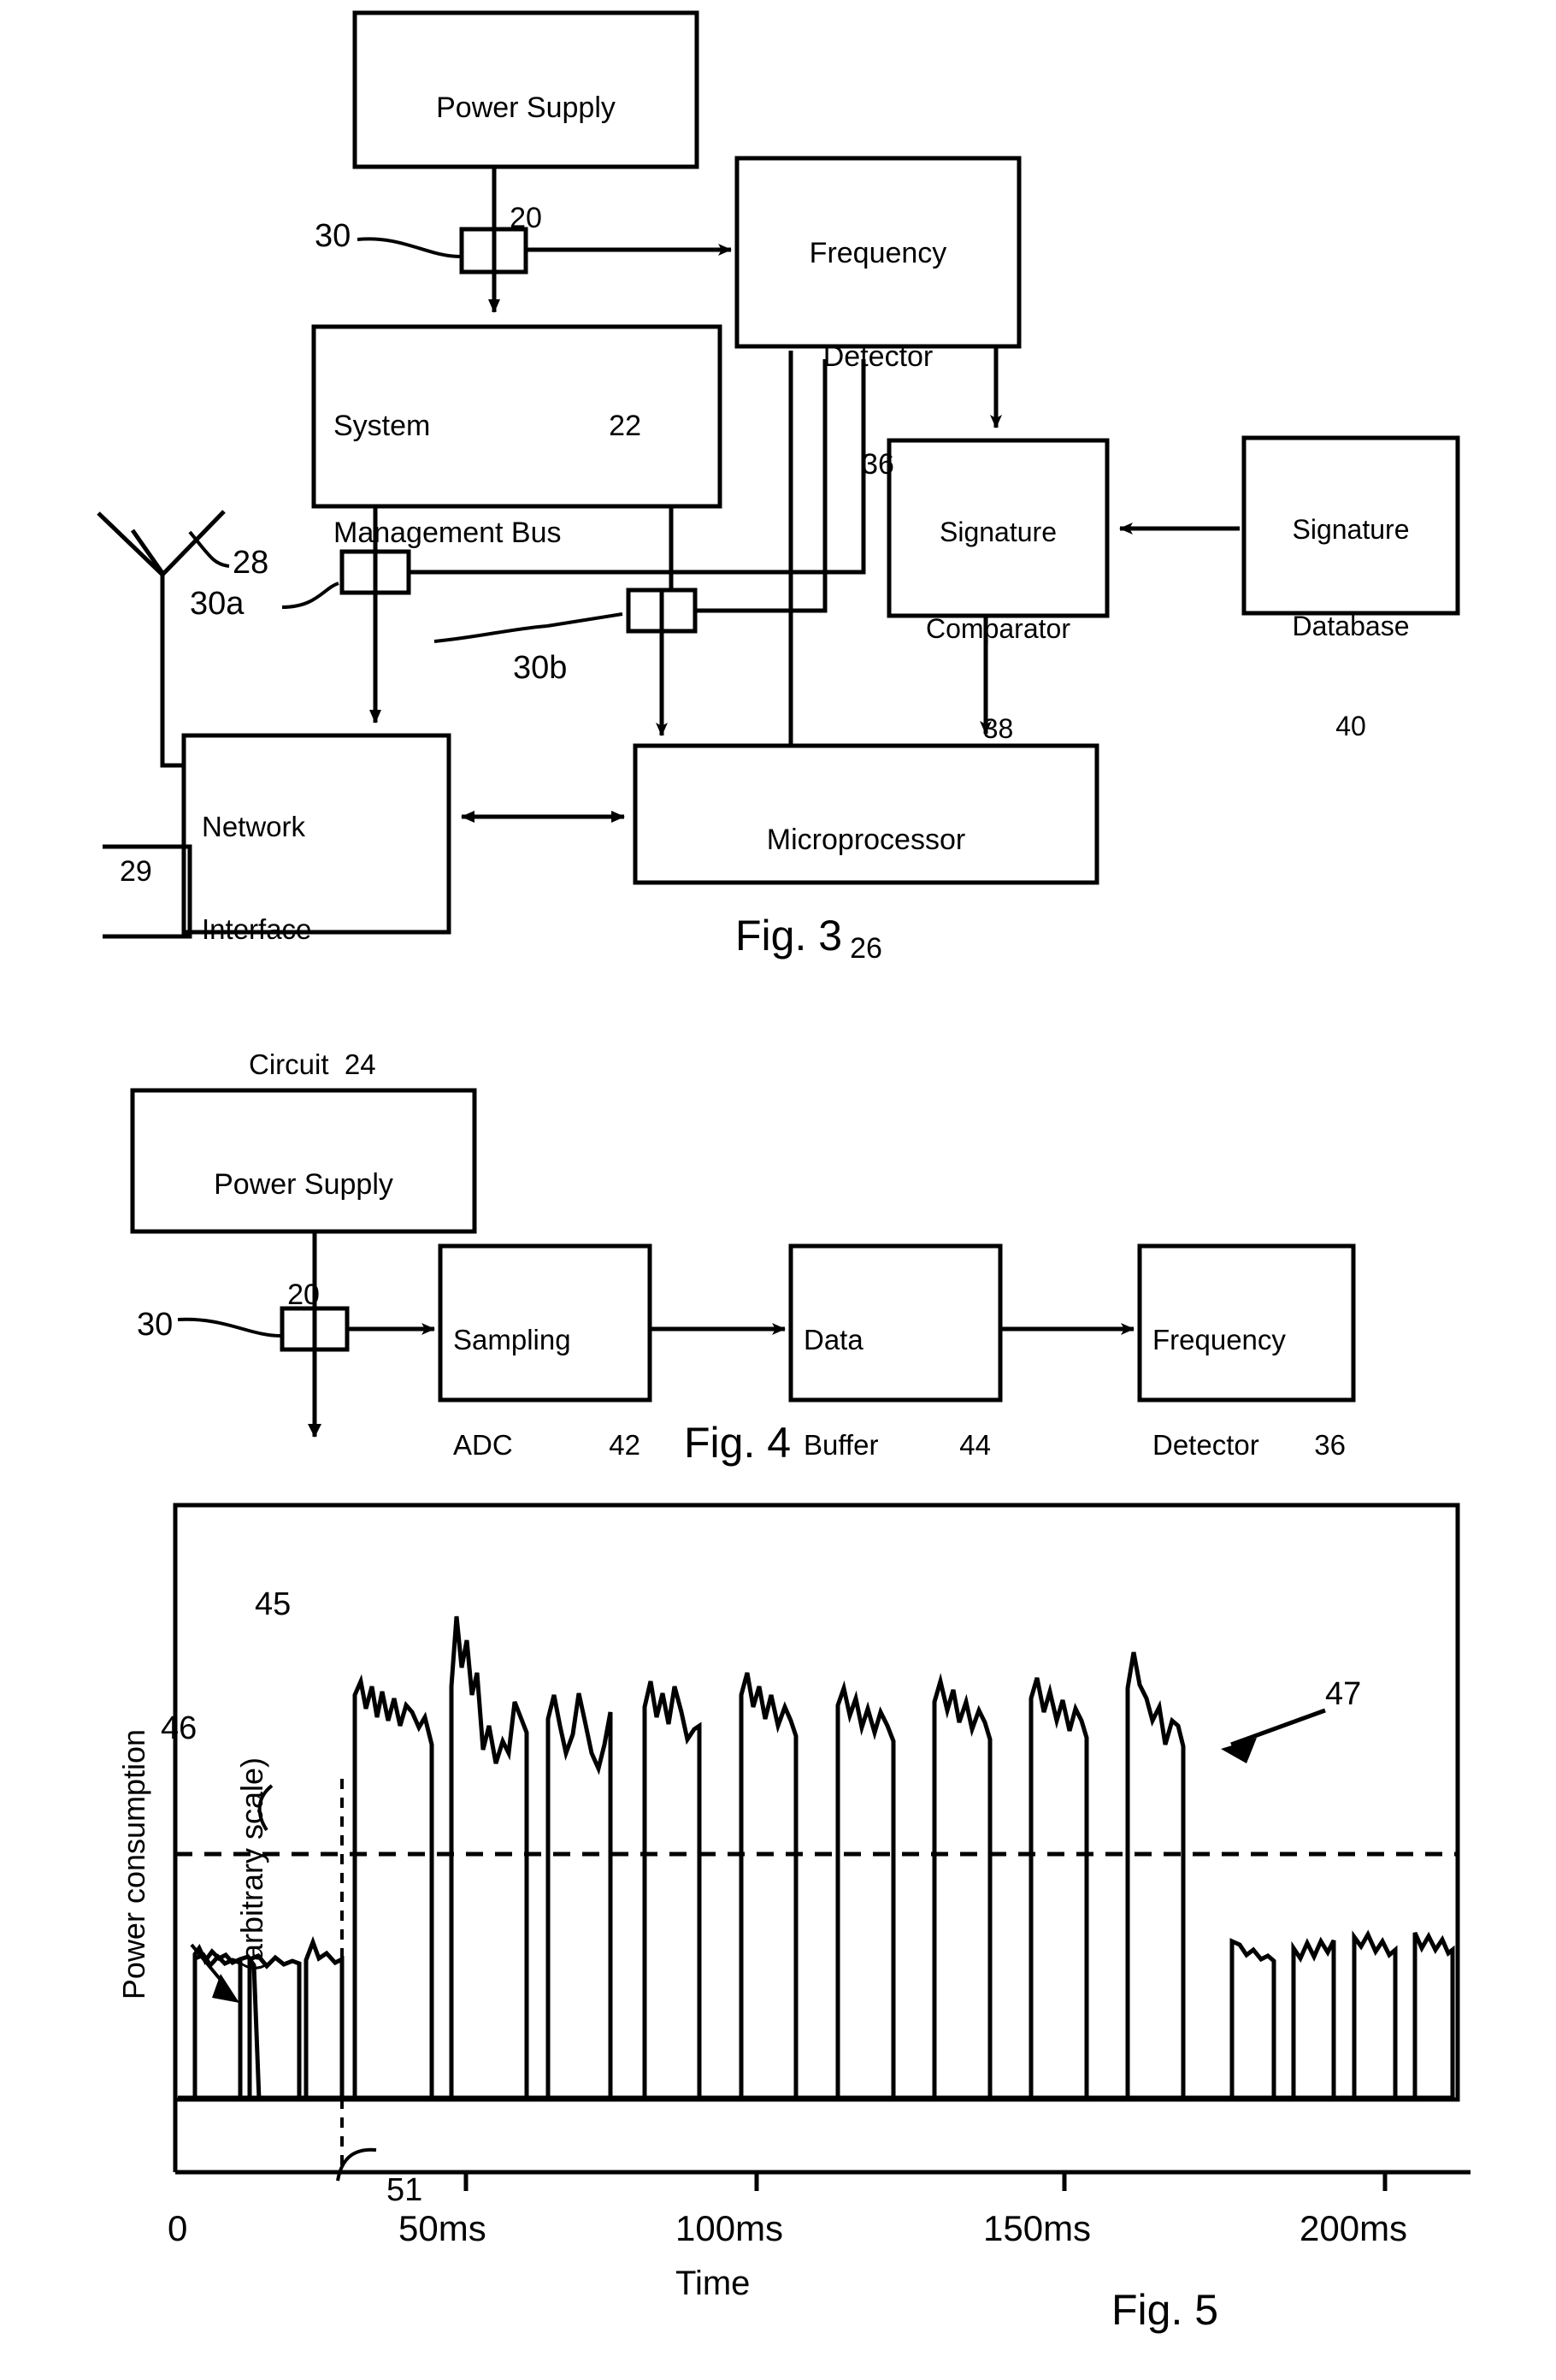 The height and width of the screenshot is (2380, 1556). Describe the element at coordinates (841, 1445) in the screenshot. I see `fig4-data-buffer-title2: Buffer` at that location.